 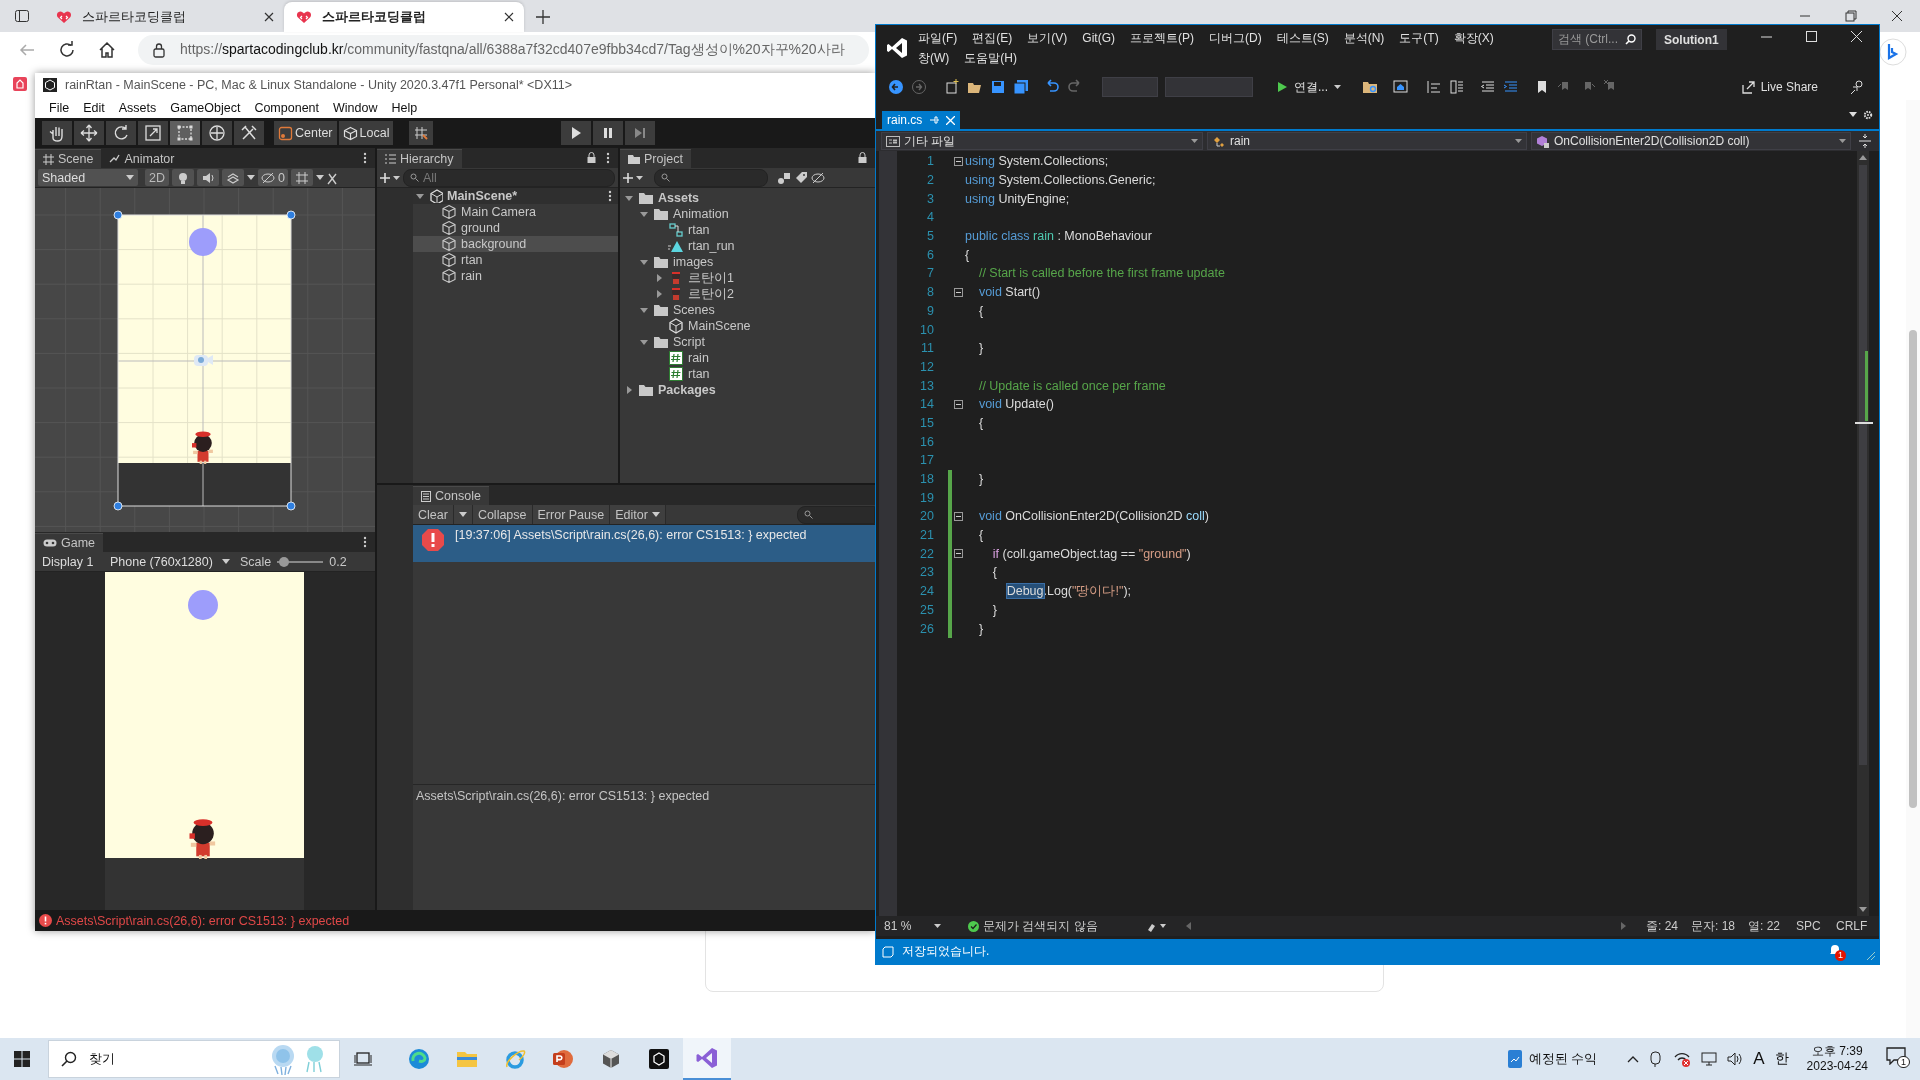 What do you see at coordinates (693, 262) in the screenshot?
I see `asset-name: images` at bounding box center [693, 262].